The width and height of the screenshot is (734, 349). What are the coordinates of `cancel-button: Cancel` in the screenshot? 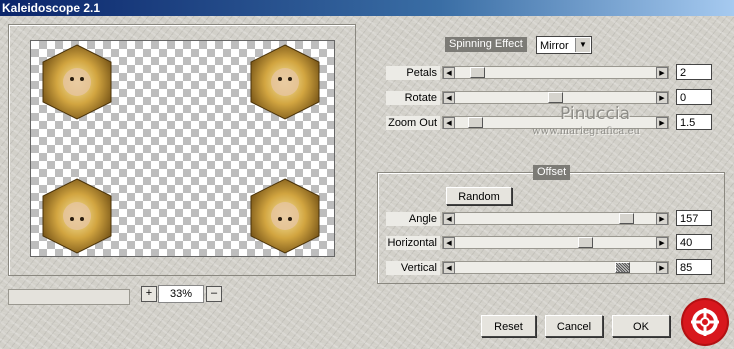 It's located at (574, 326).